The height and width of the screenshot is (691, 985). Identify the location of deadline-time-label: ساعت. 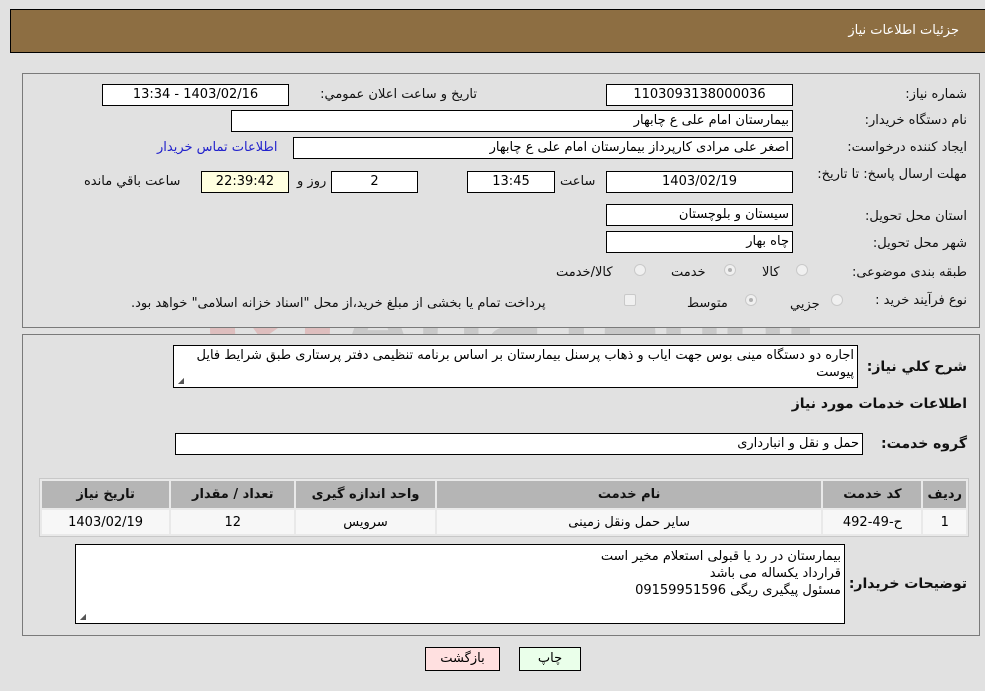
(578, 181).